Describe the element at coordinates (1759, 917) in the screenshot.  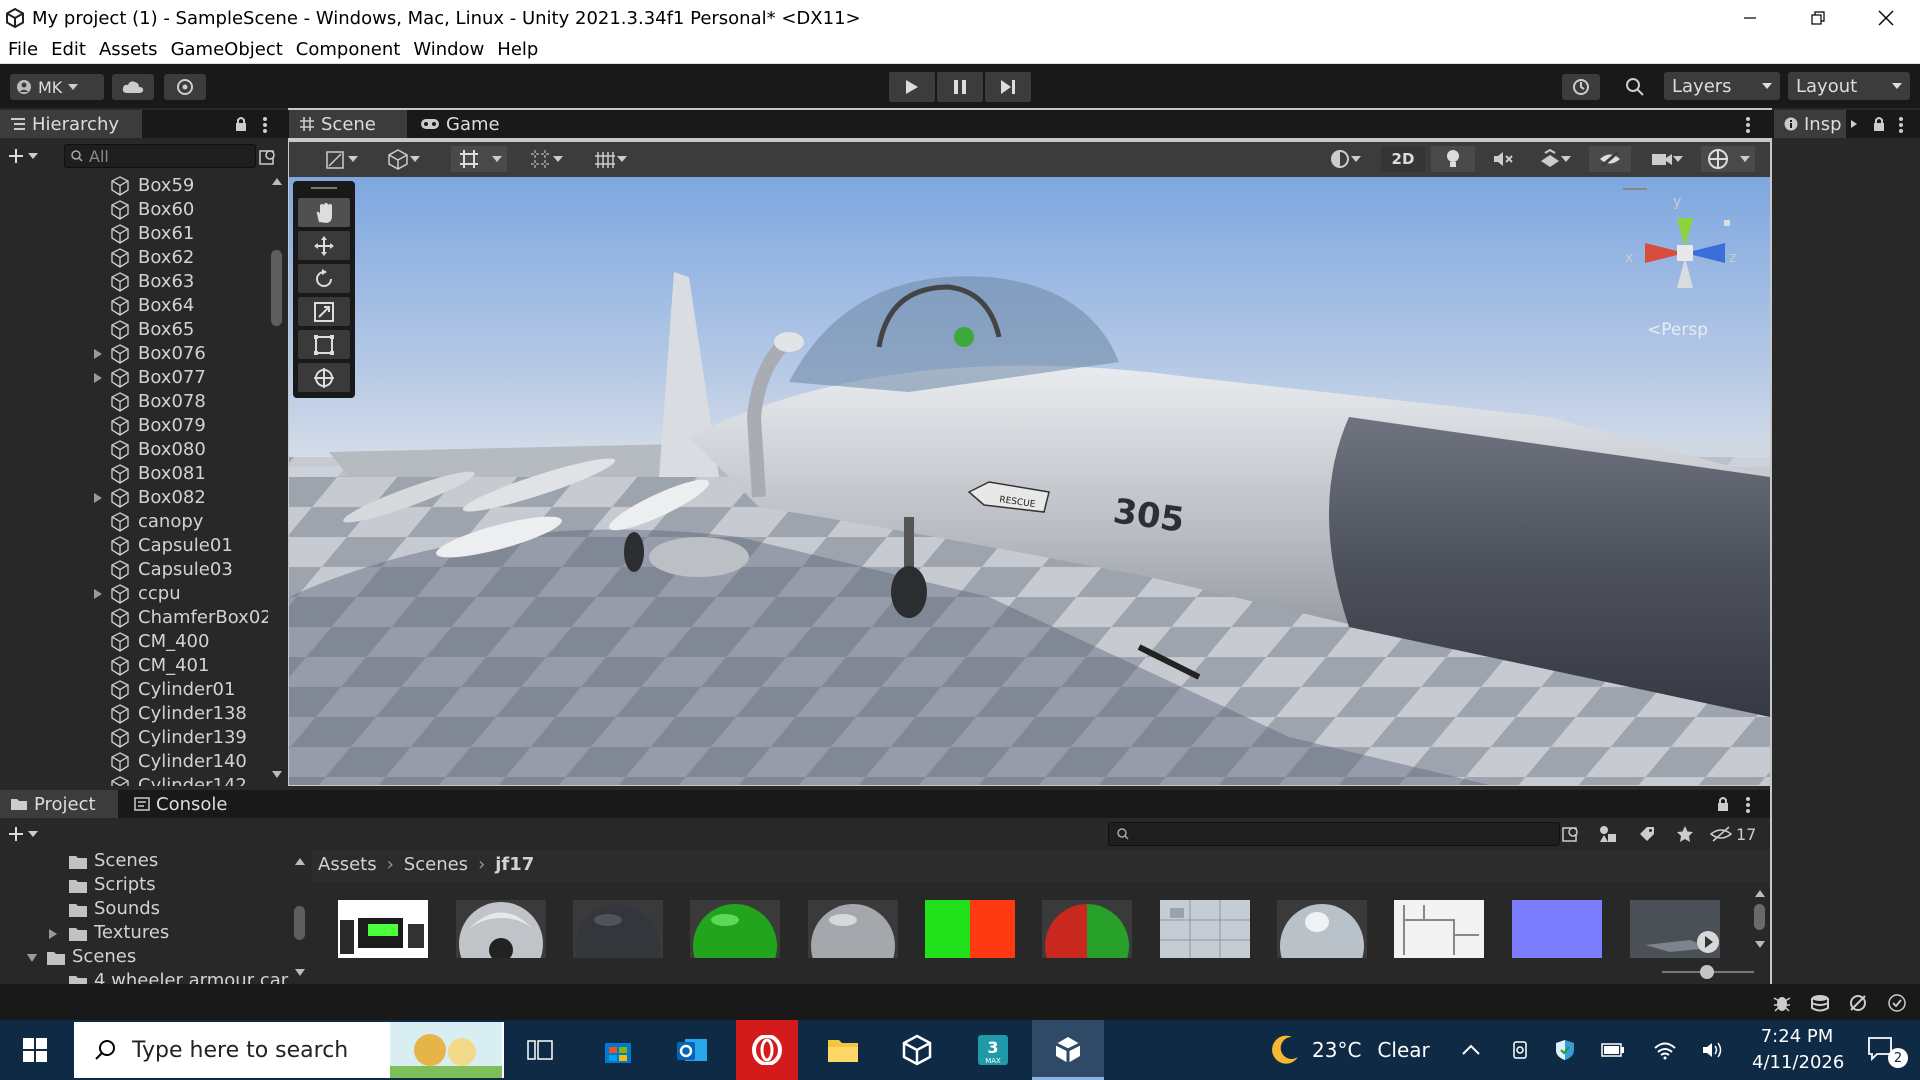
I see `asset-grid-scroll-thumb` at that location.